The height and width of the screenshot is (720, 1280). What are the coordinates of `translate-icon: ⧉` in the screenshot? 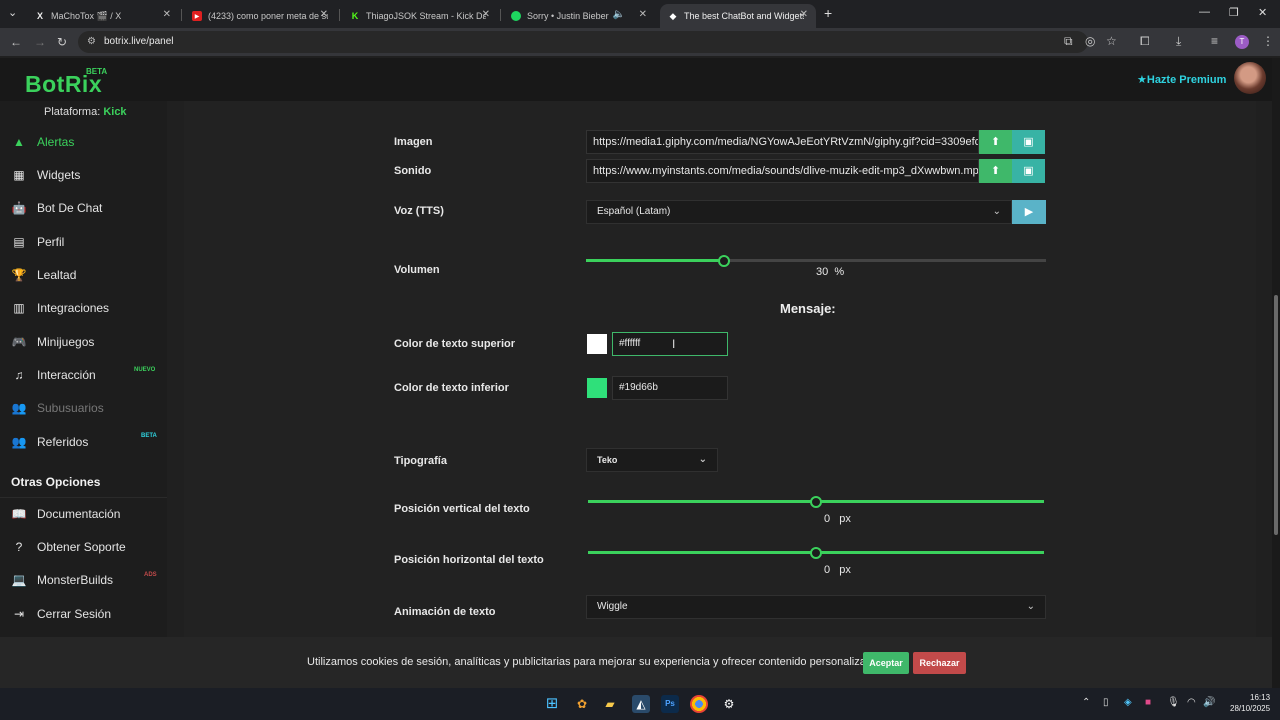 It's located at (1068, 41).